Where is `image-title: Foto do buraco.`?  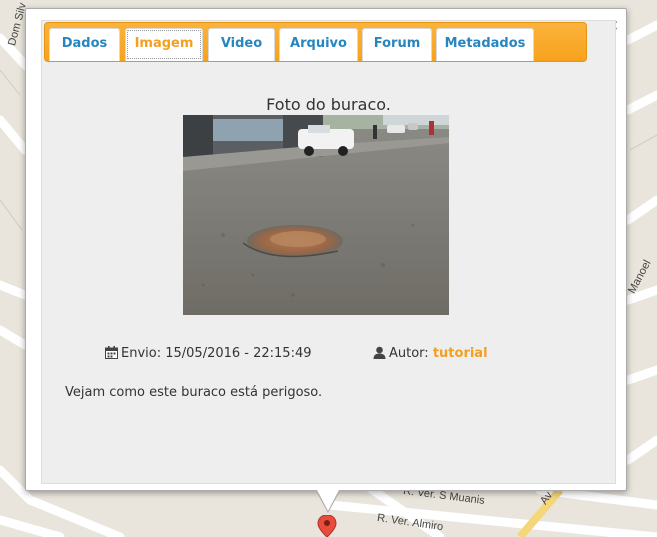
image-title: Foto do buraco. is located at coordinates (328, 104).